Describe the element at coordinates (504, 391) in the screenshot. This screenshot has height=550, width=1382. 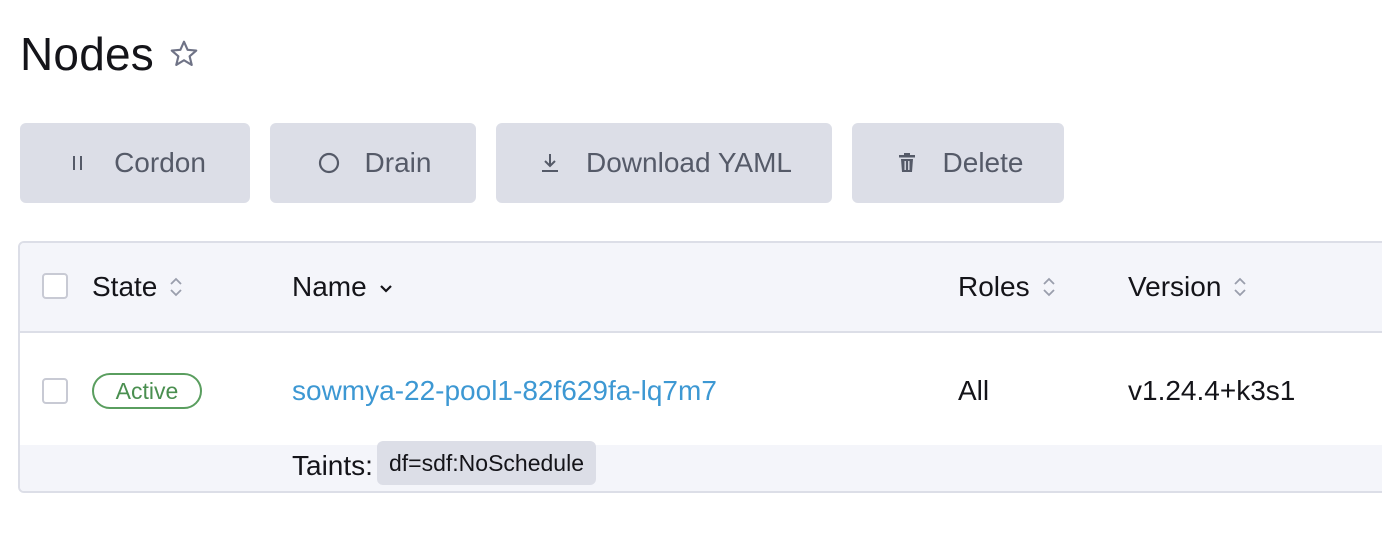
I see `node-name-link: sowmya-22-pool1-82f629fa-lq7m7` at that location.